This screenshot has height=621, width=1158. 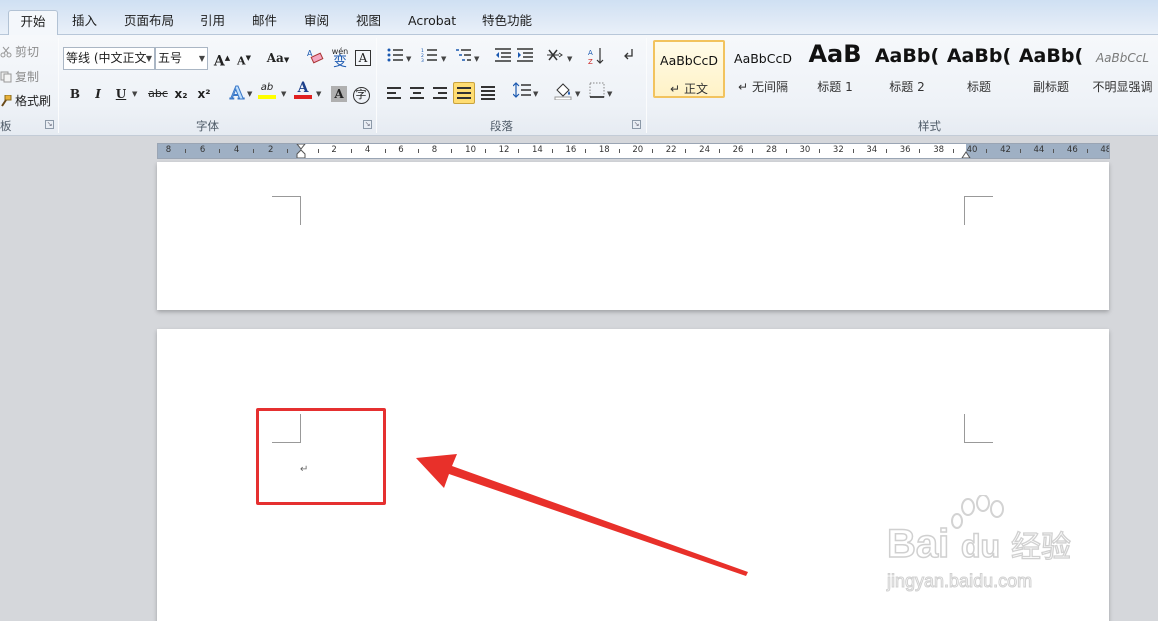 What do you see at coordinates (49, 124) in the screenshot?
I see `clipboard-launcher-icon: ↘` at bounding box center [49, 124].